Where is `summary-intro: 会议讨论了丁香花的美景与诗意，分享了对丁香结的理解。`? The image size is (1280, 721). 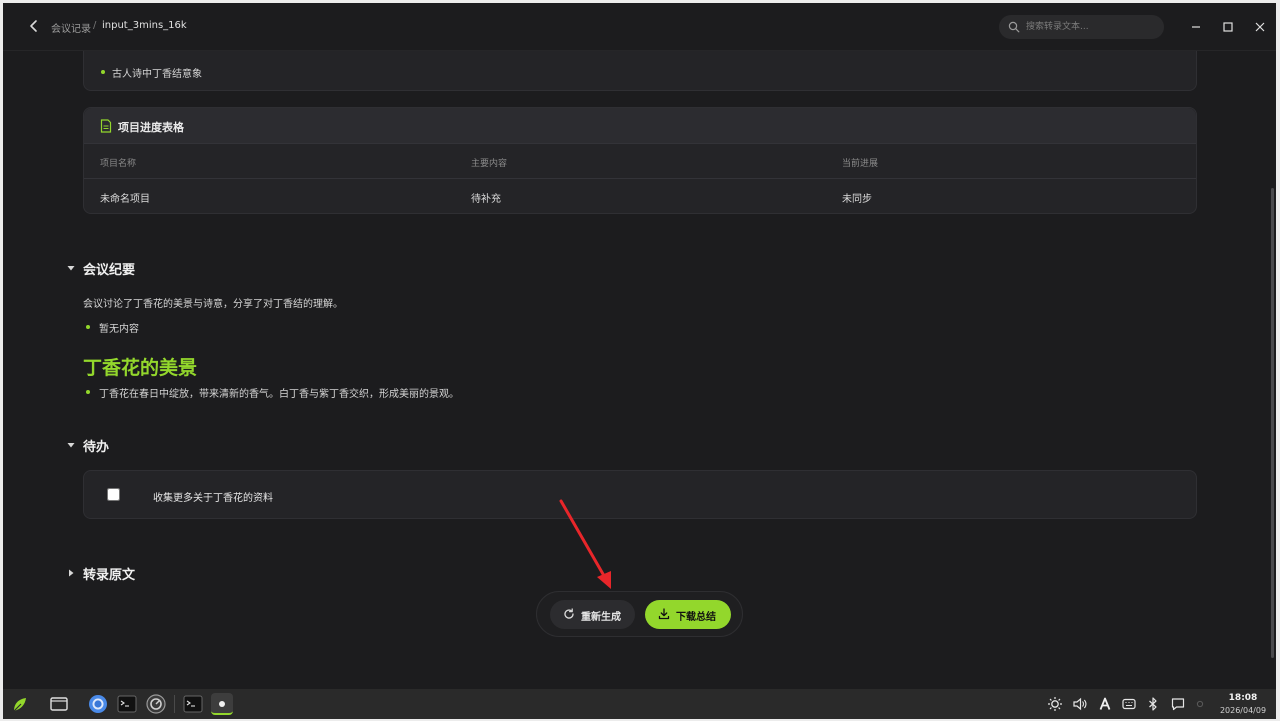
summary-intro: 会议讨论了丁香花的美景与诗意，分享了对丁香结的理解。 is located at coordinates (213, 304).